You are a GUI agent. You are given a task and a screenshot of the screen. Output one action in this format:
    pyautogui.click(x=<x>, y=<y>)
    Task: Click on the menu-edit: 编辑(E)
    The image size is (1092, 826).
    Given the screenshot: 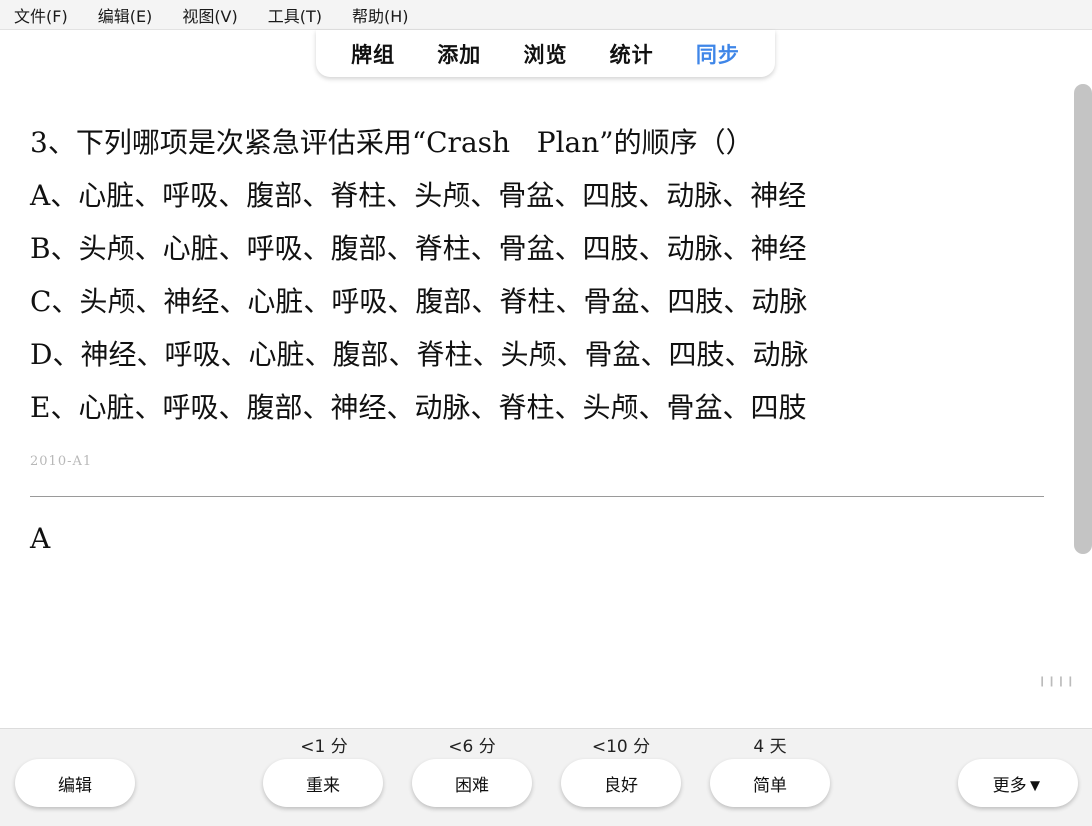 What is the action you would take?
    pyautogui.click(x=125, y=15)
    